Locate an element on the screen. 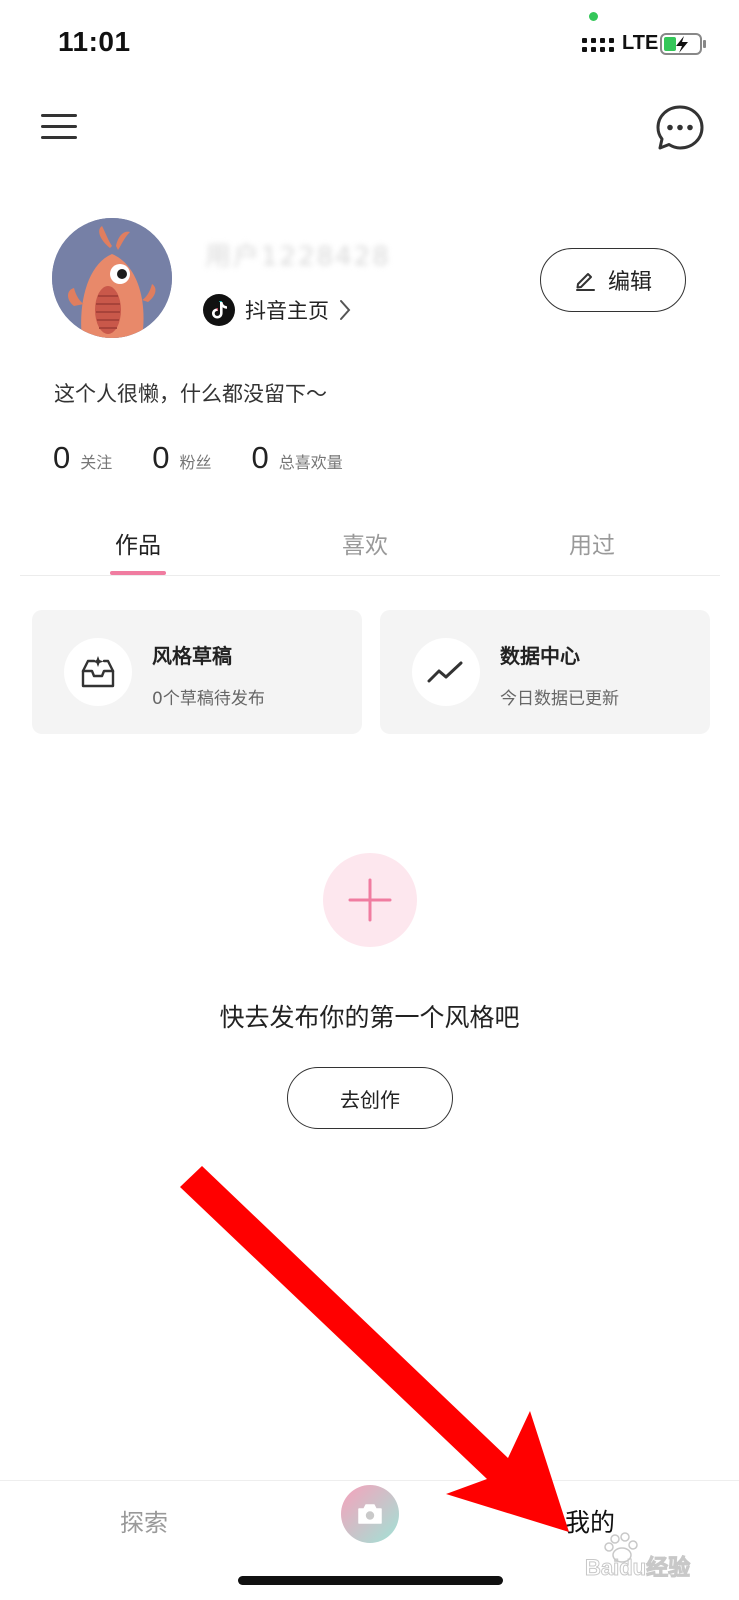 The width and height of the screenshot is (739, 1600). tab-used: 用过 is located at coordinates (592, 543).